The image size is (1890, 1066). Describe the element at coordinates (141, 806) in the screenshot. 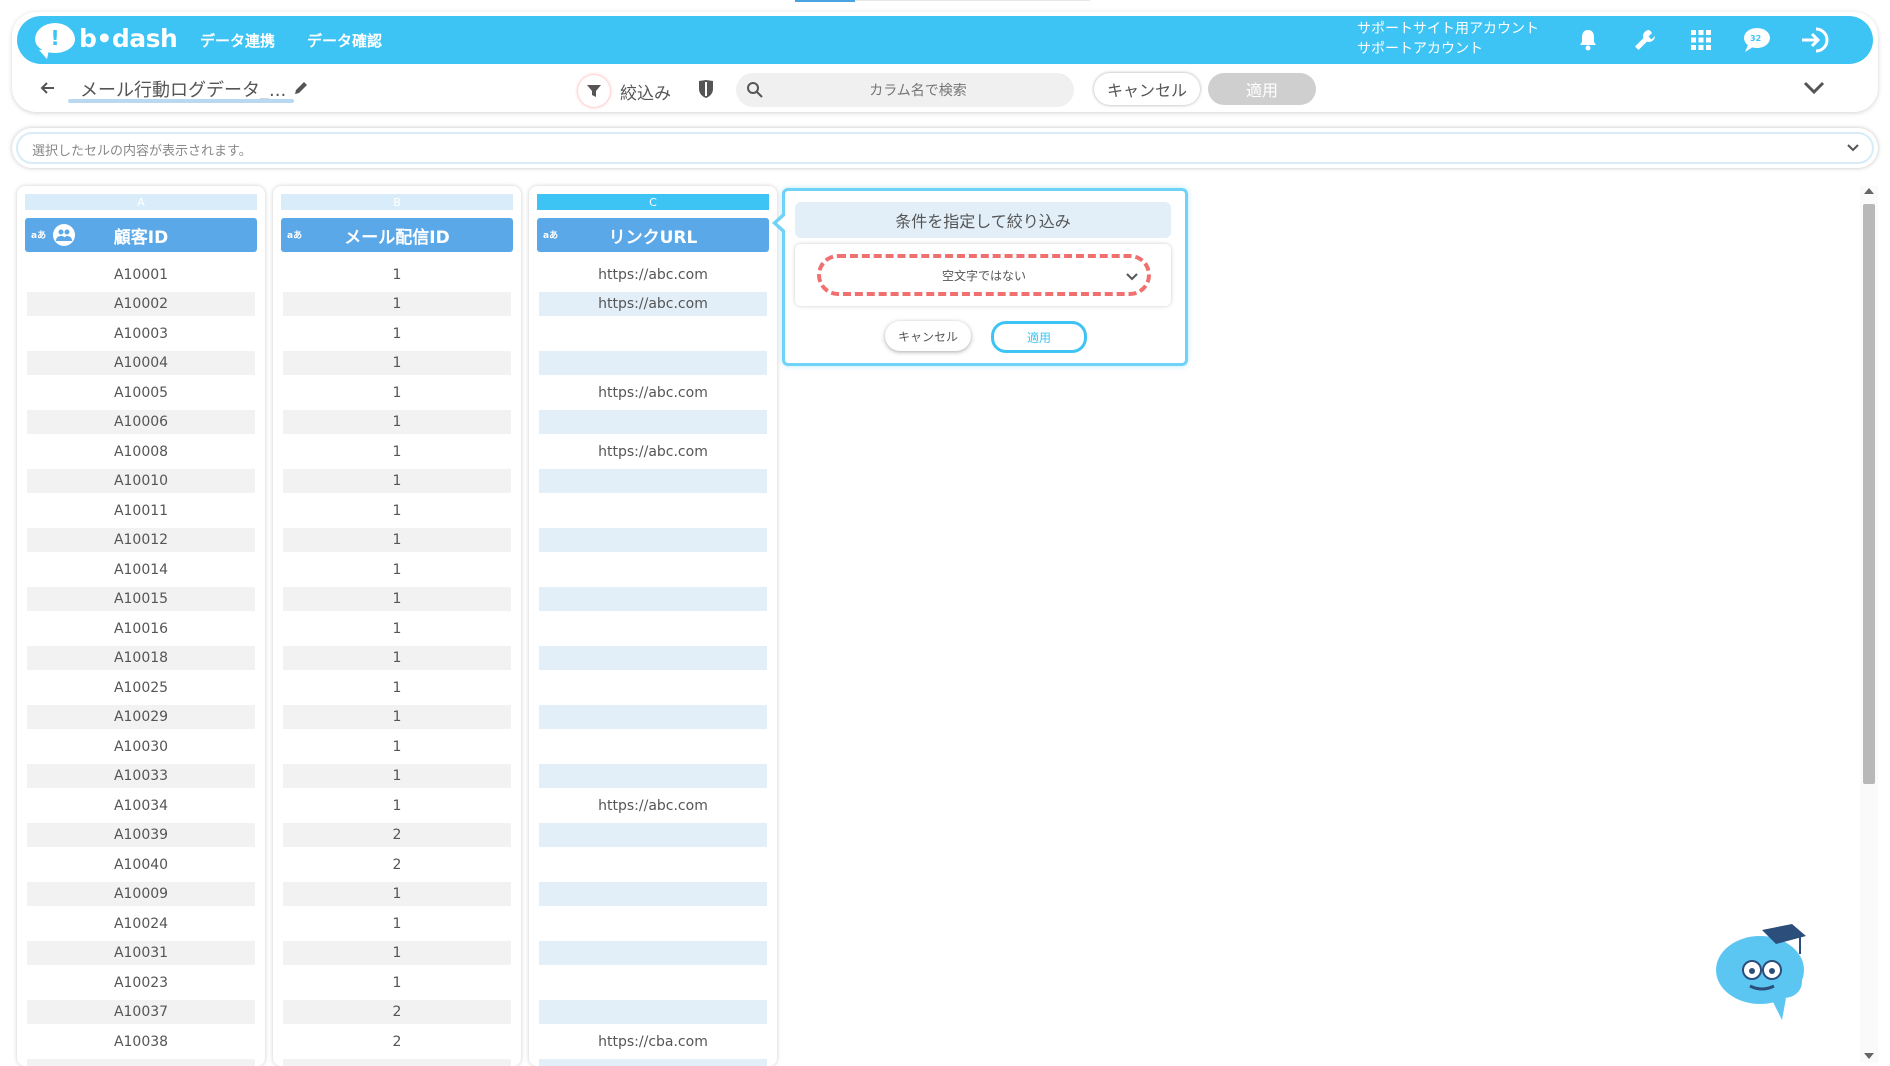

I see `table-row: A10034` at that location.